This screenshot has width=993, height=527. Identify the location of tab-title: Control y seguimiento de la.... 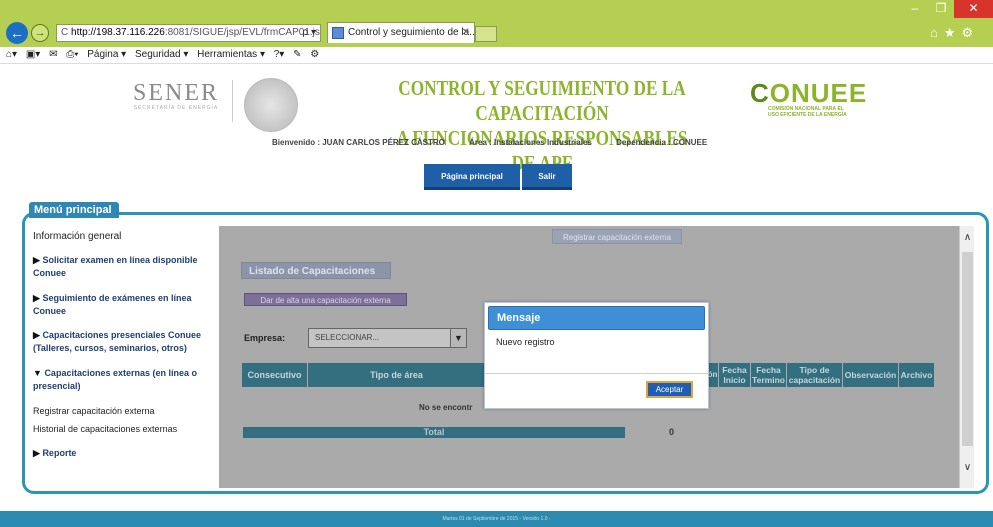
(411, 32).